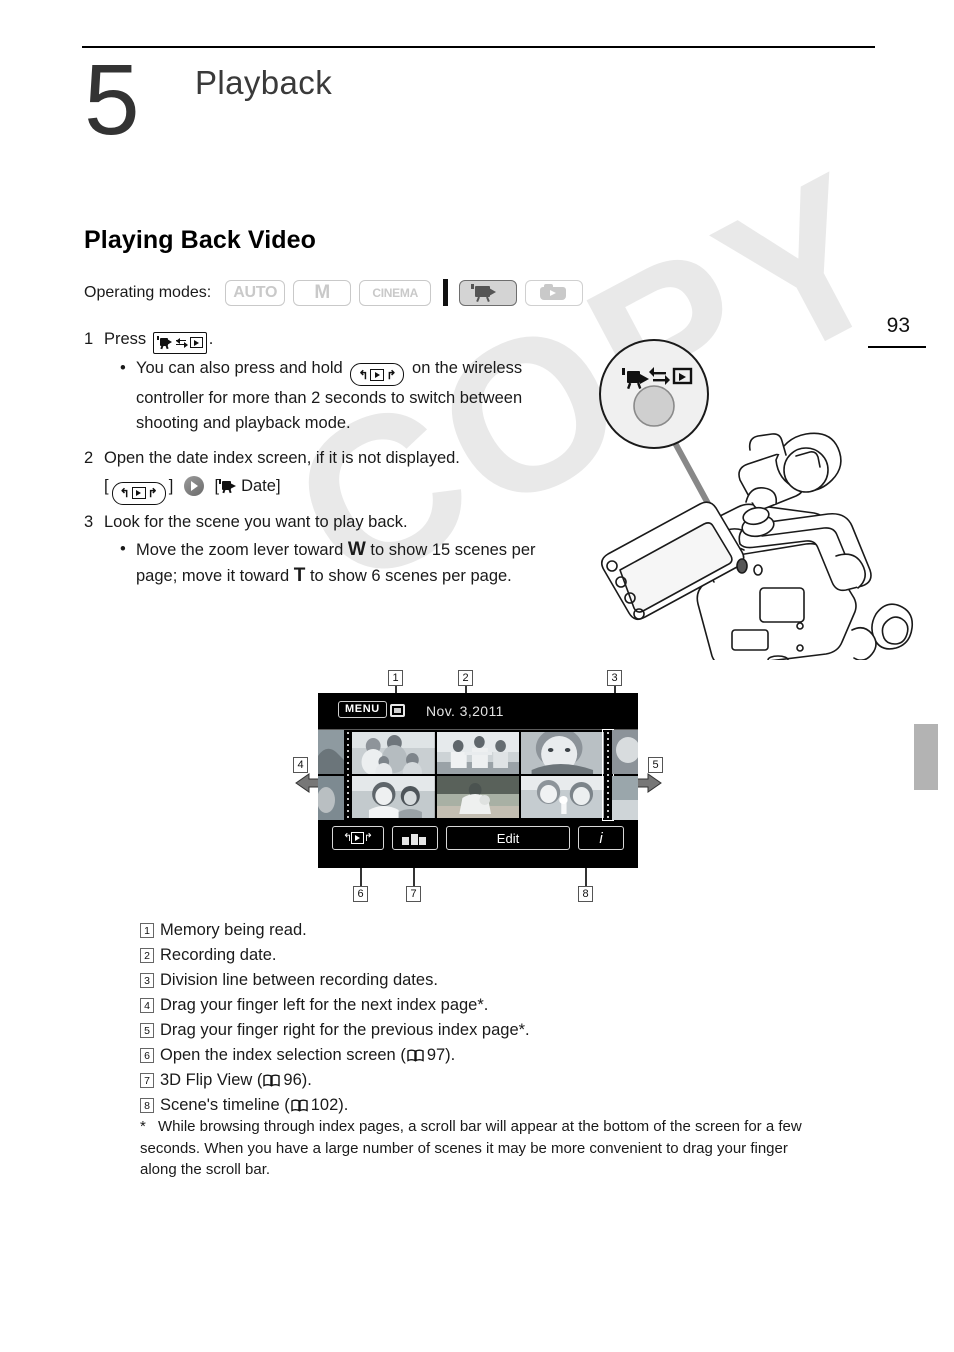  What do you see at coordinates (410, 575) in the screenshot?
I see `zoom-text-part3: to show 6 scenes per page.` at bounding box center [410, 575].